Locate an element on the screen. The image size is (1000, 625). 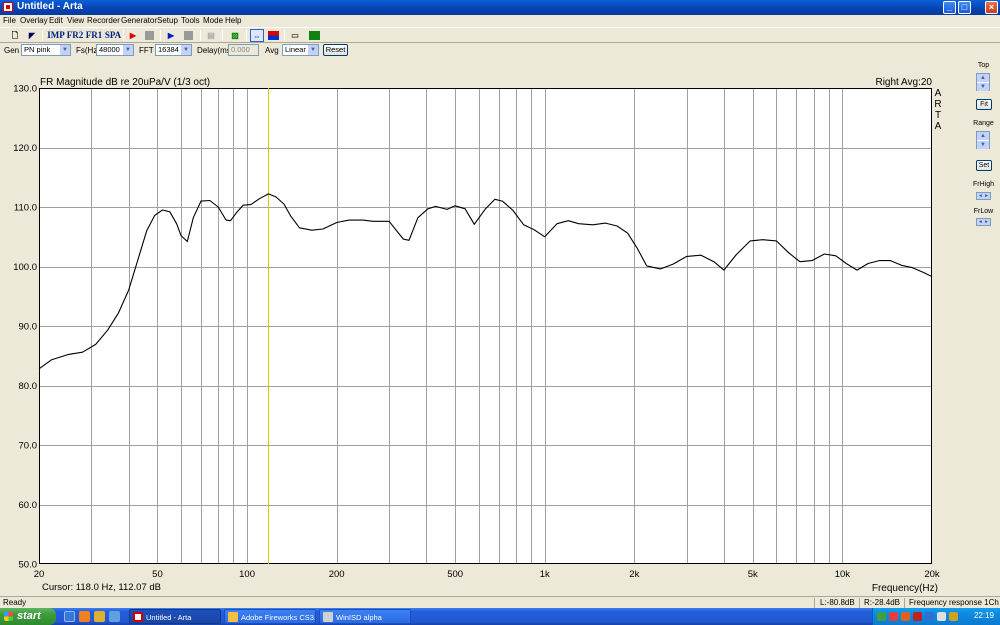
close-button: × is located at coordinates (991, 7).